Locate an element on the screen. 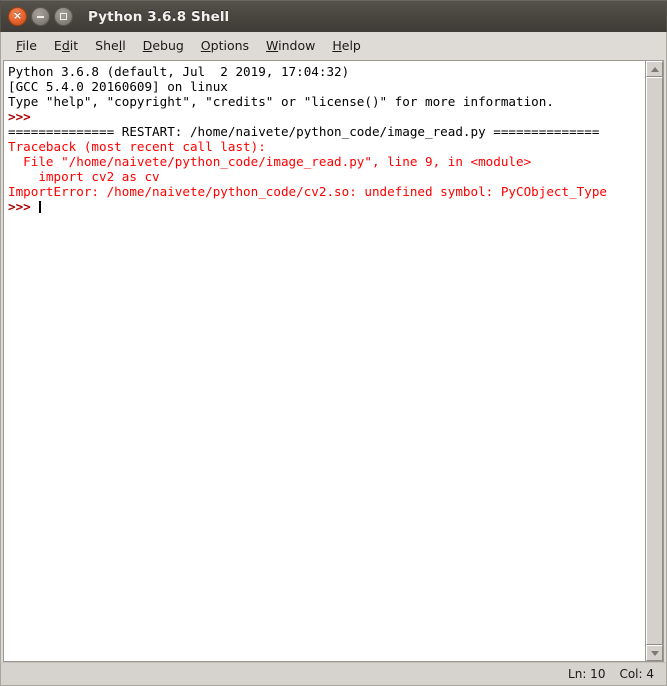 The width and height of the screenshot is (667, 686). status-bar: Ln: 10 Col: 4 is located at coordinates (333, 674).